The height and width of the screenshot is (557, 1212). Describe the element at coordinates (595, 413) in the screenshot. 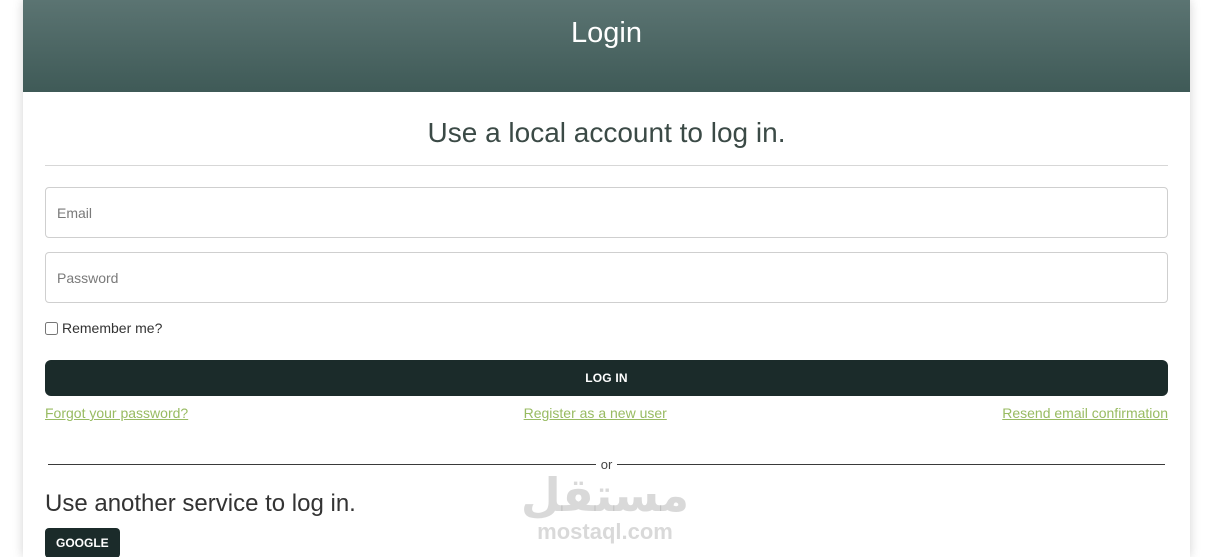

I see `register-link: Register as a new user` at that location.